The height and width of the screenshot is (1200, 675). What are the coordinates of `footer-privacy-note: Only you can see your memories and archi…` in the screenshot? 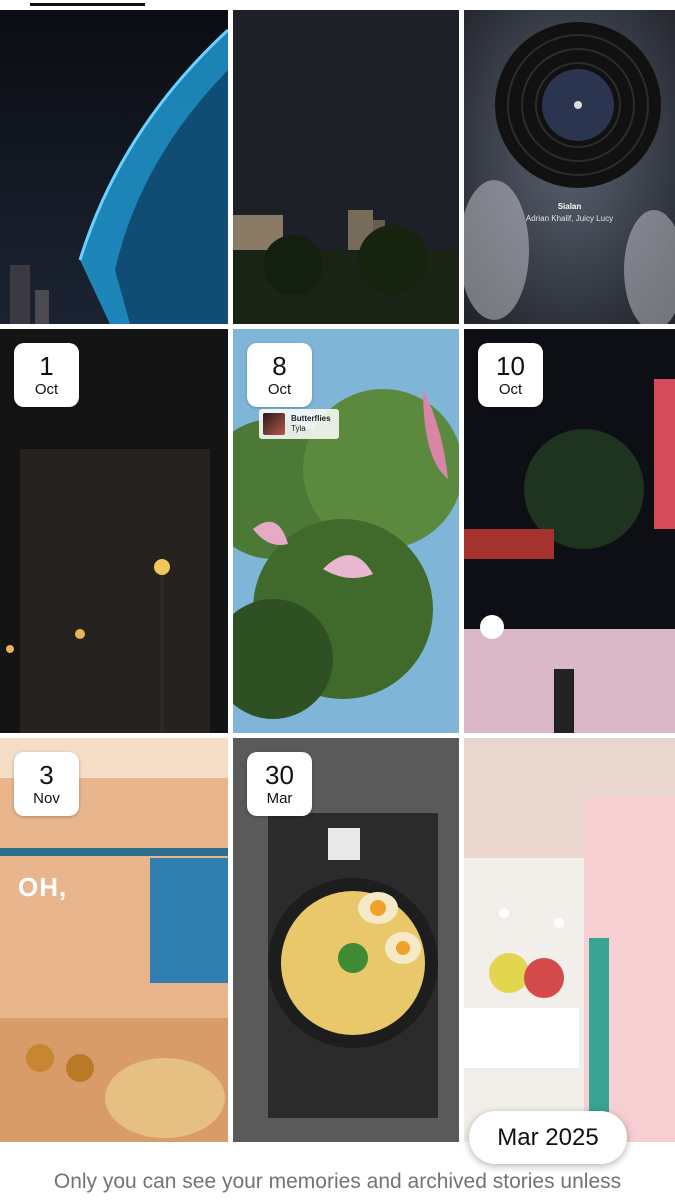 It's located at (337, 1181).